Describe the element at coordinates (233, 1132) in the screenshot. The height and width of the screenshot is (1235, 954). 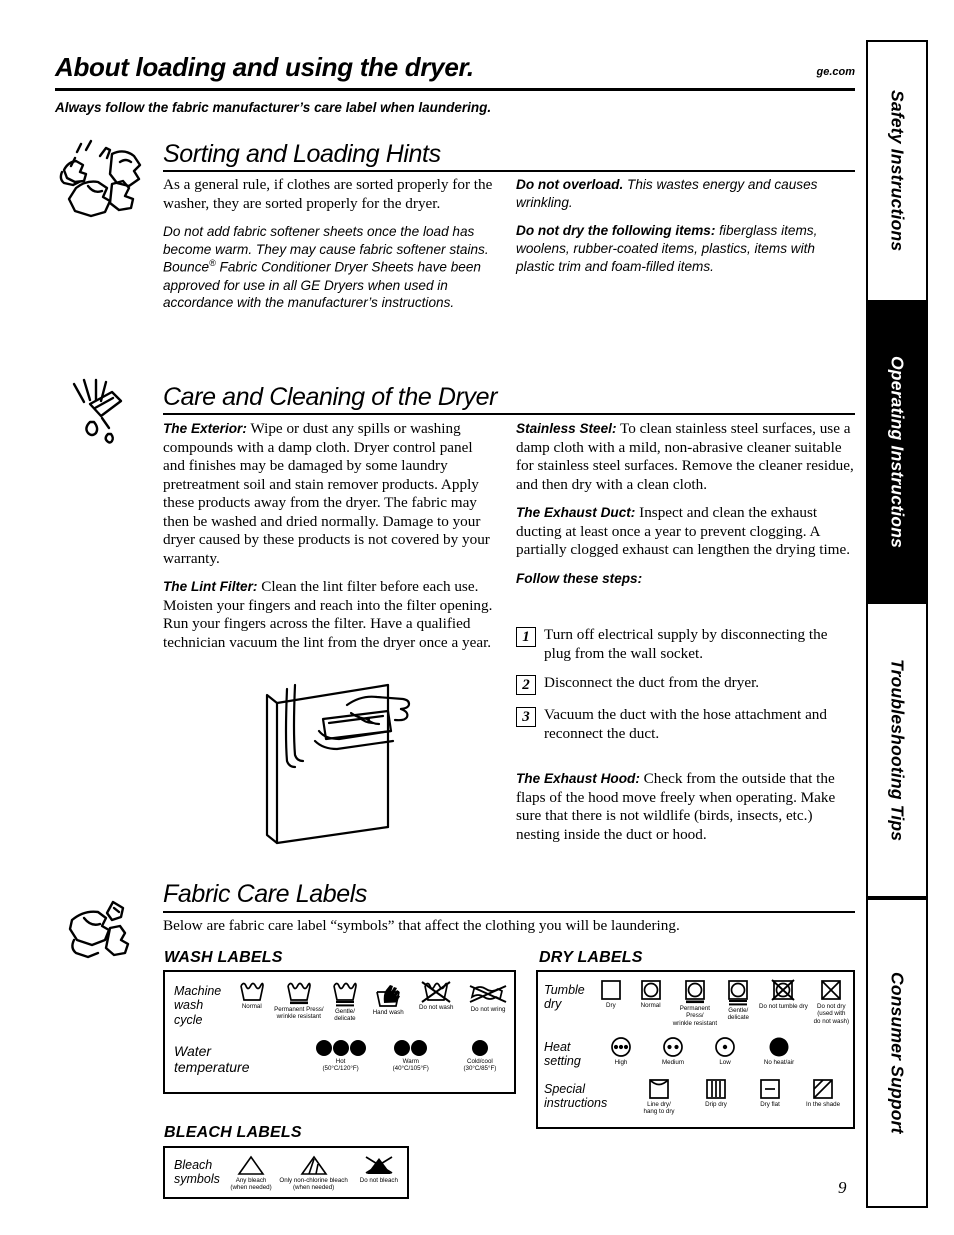
I see `bleach-labels-heading: BLEACH LABELS` at that location.